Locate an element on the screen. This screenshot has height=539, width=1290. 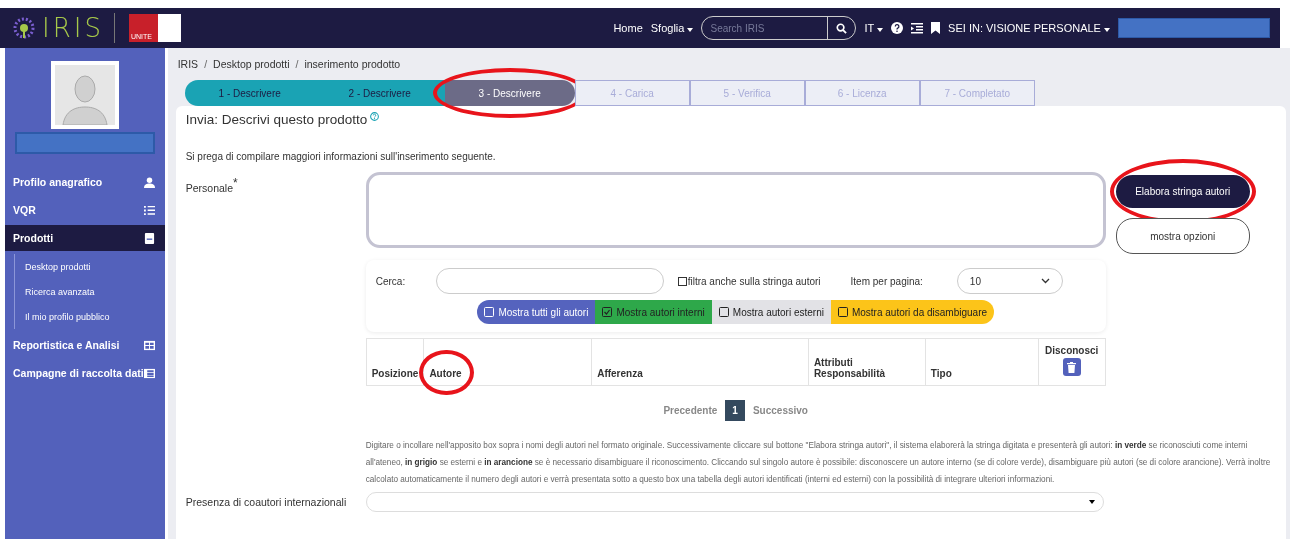
column-header: Attributi Responsabilità is located at coordinates (850, 368).